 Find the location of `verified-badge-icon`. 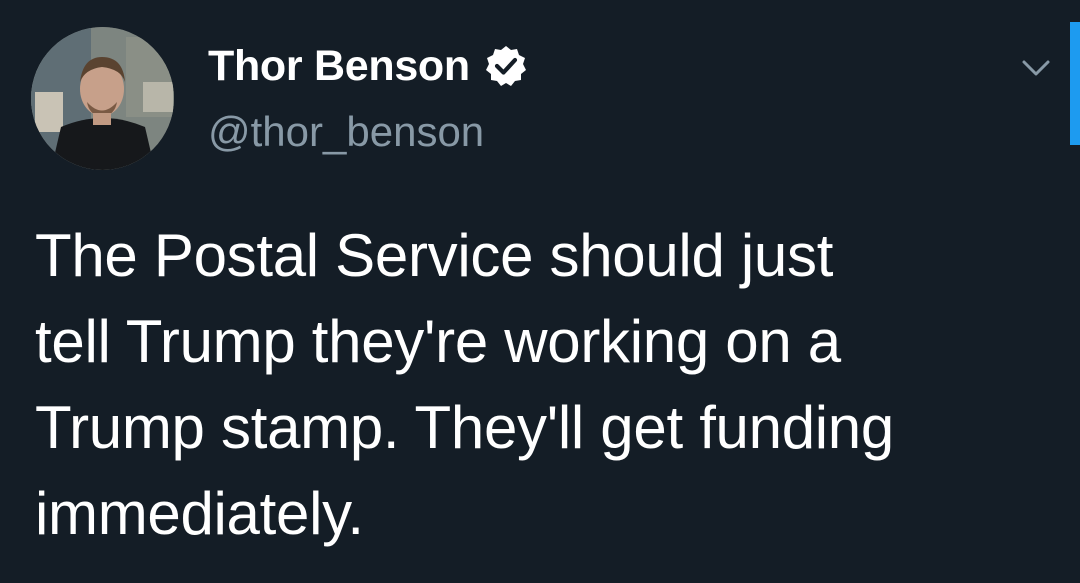

verified-badge-icon is located at coordinates (506, 66).